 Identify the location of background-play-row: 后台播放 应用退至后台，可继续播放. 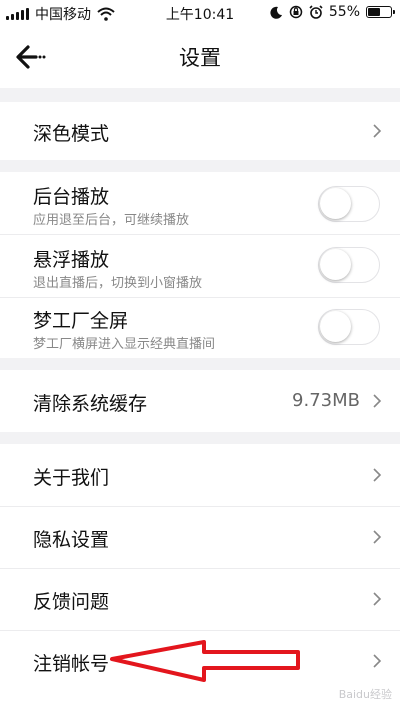
(200, 203).